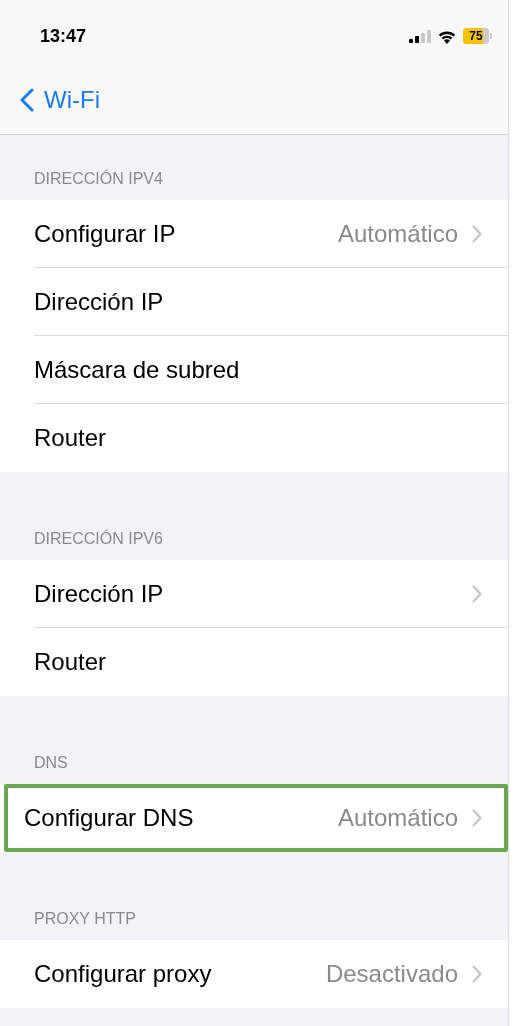 This screenshot has width=516, height=1026. What do you see at coordinates (109, 818) in the screenshot?
I see `row-label: Configurar DNS` at bounding box center [109, 818].